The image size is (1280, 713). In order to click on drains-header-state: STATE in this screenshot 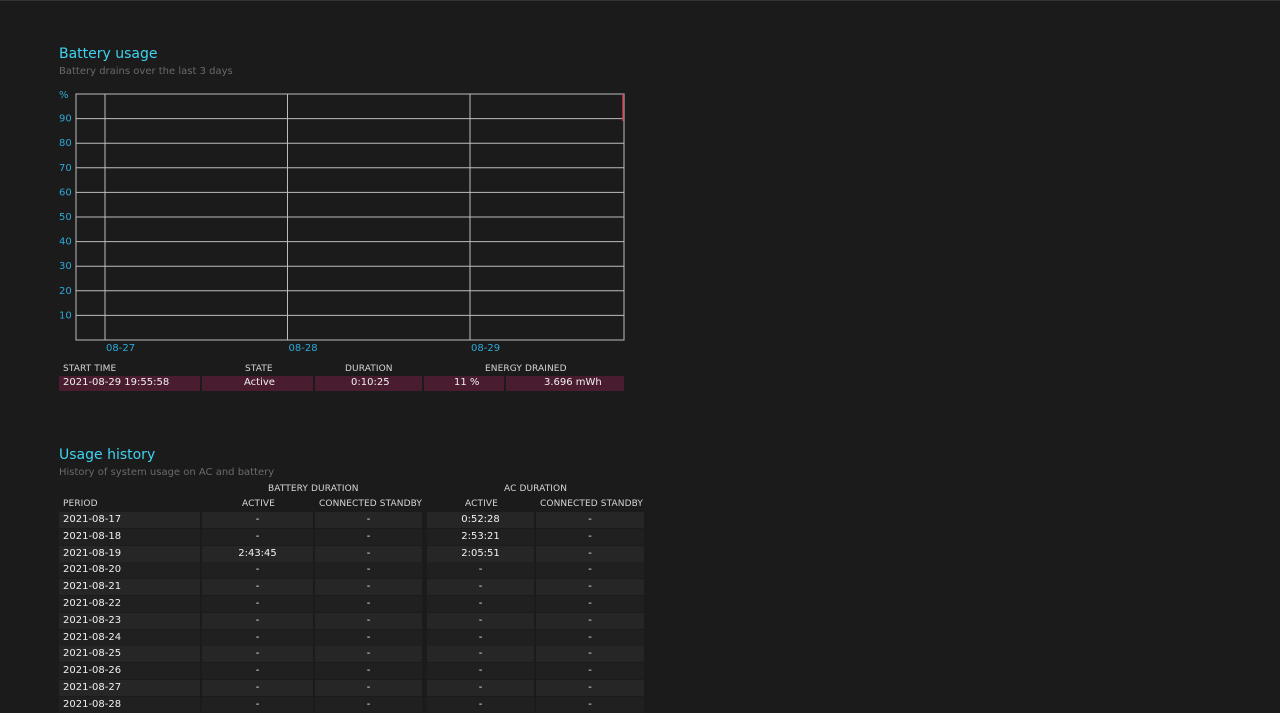, I will do `click(259, 369)`.